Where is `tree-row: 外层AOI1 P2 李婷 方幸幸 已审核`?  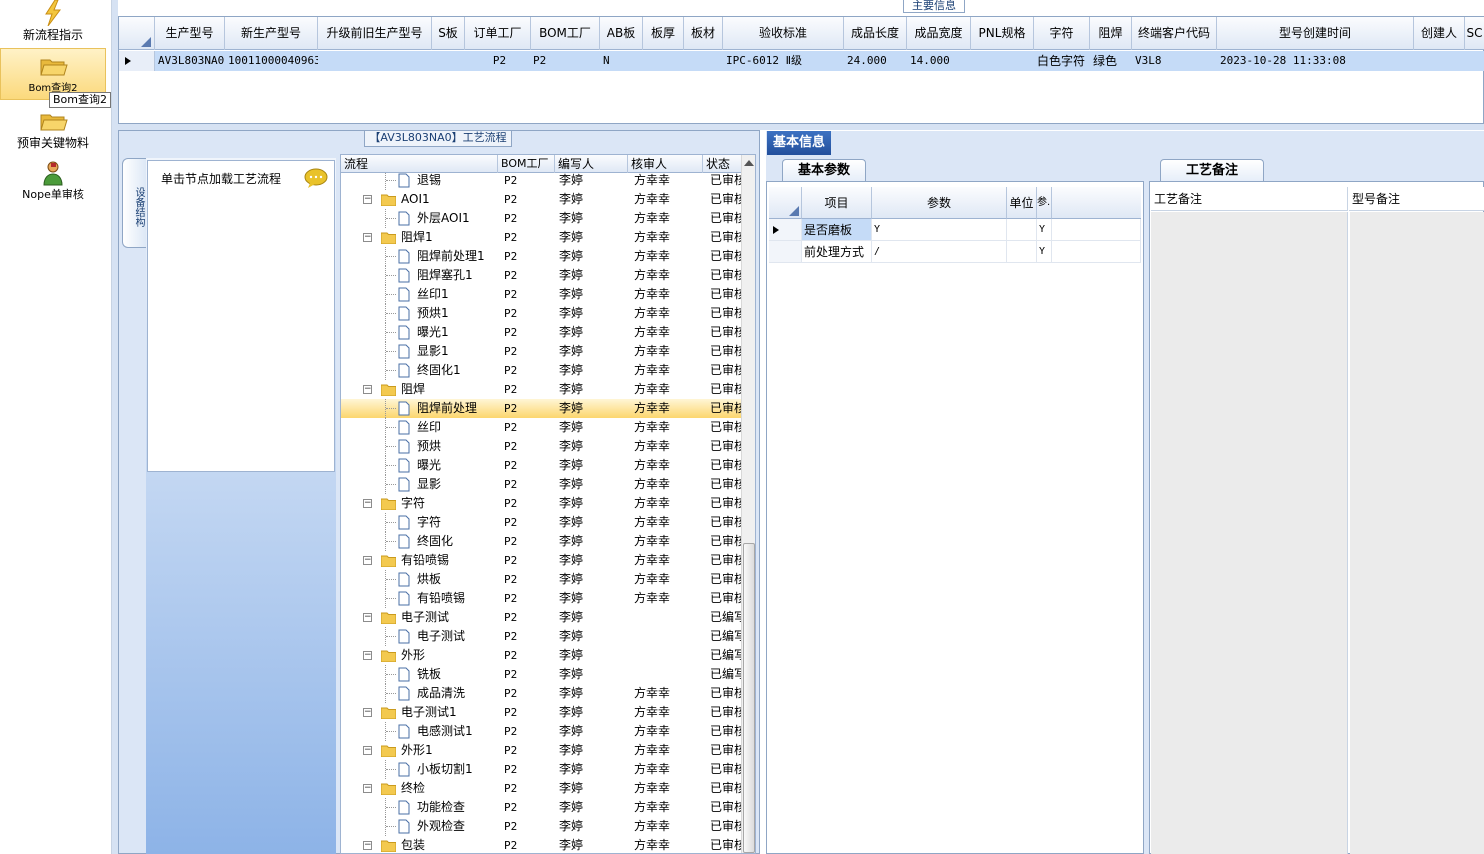 tree-row: 外层AOI1 P2 李婷 方幸幸 已审核 is located at coordinates (542, 218).